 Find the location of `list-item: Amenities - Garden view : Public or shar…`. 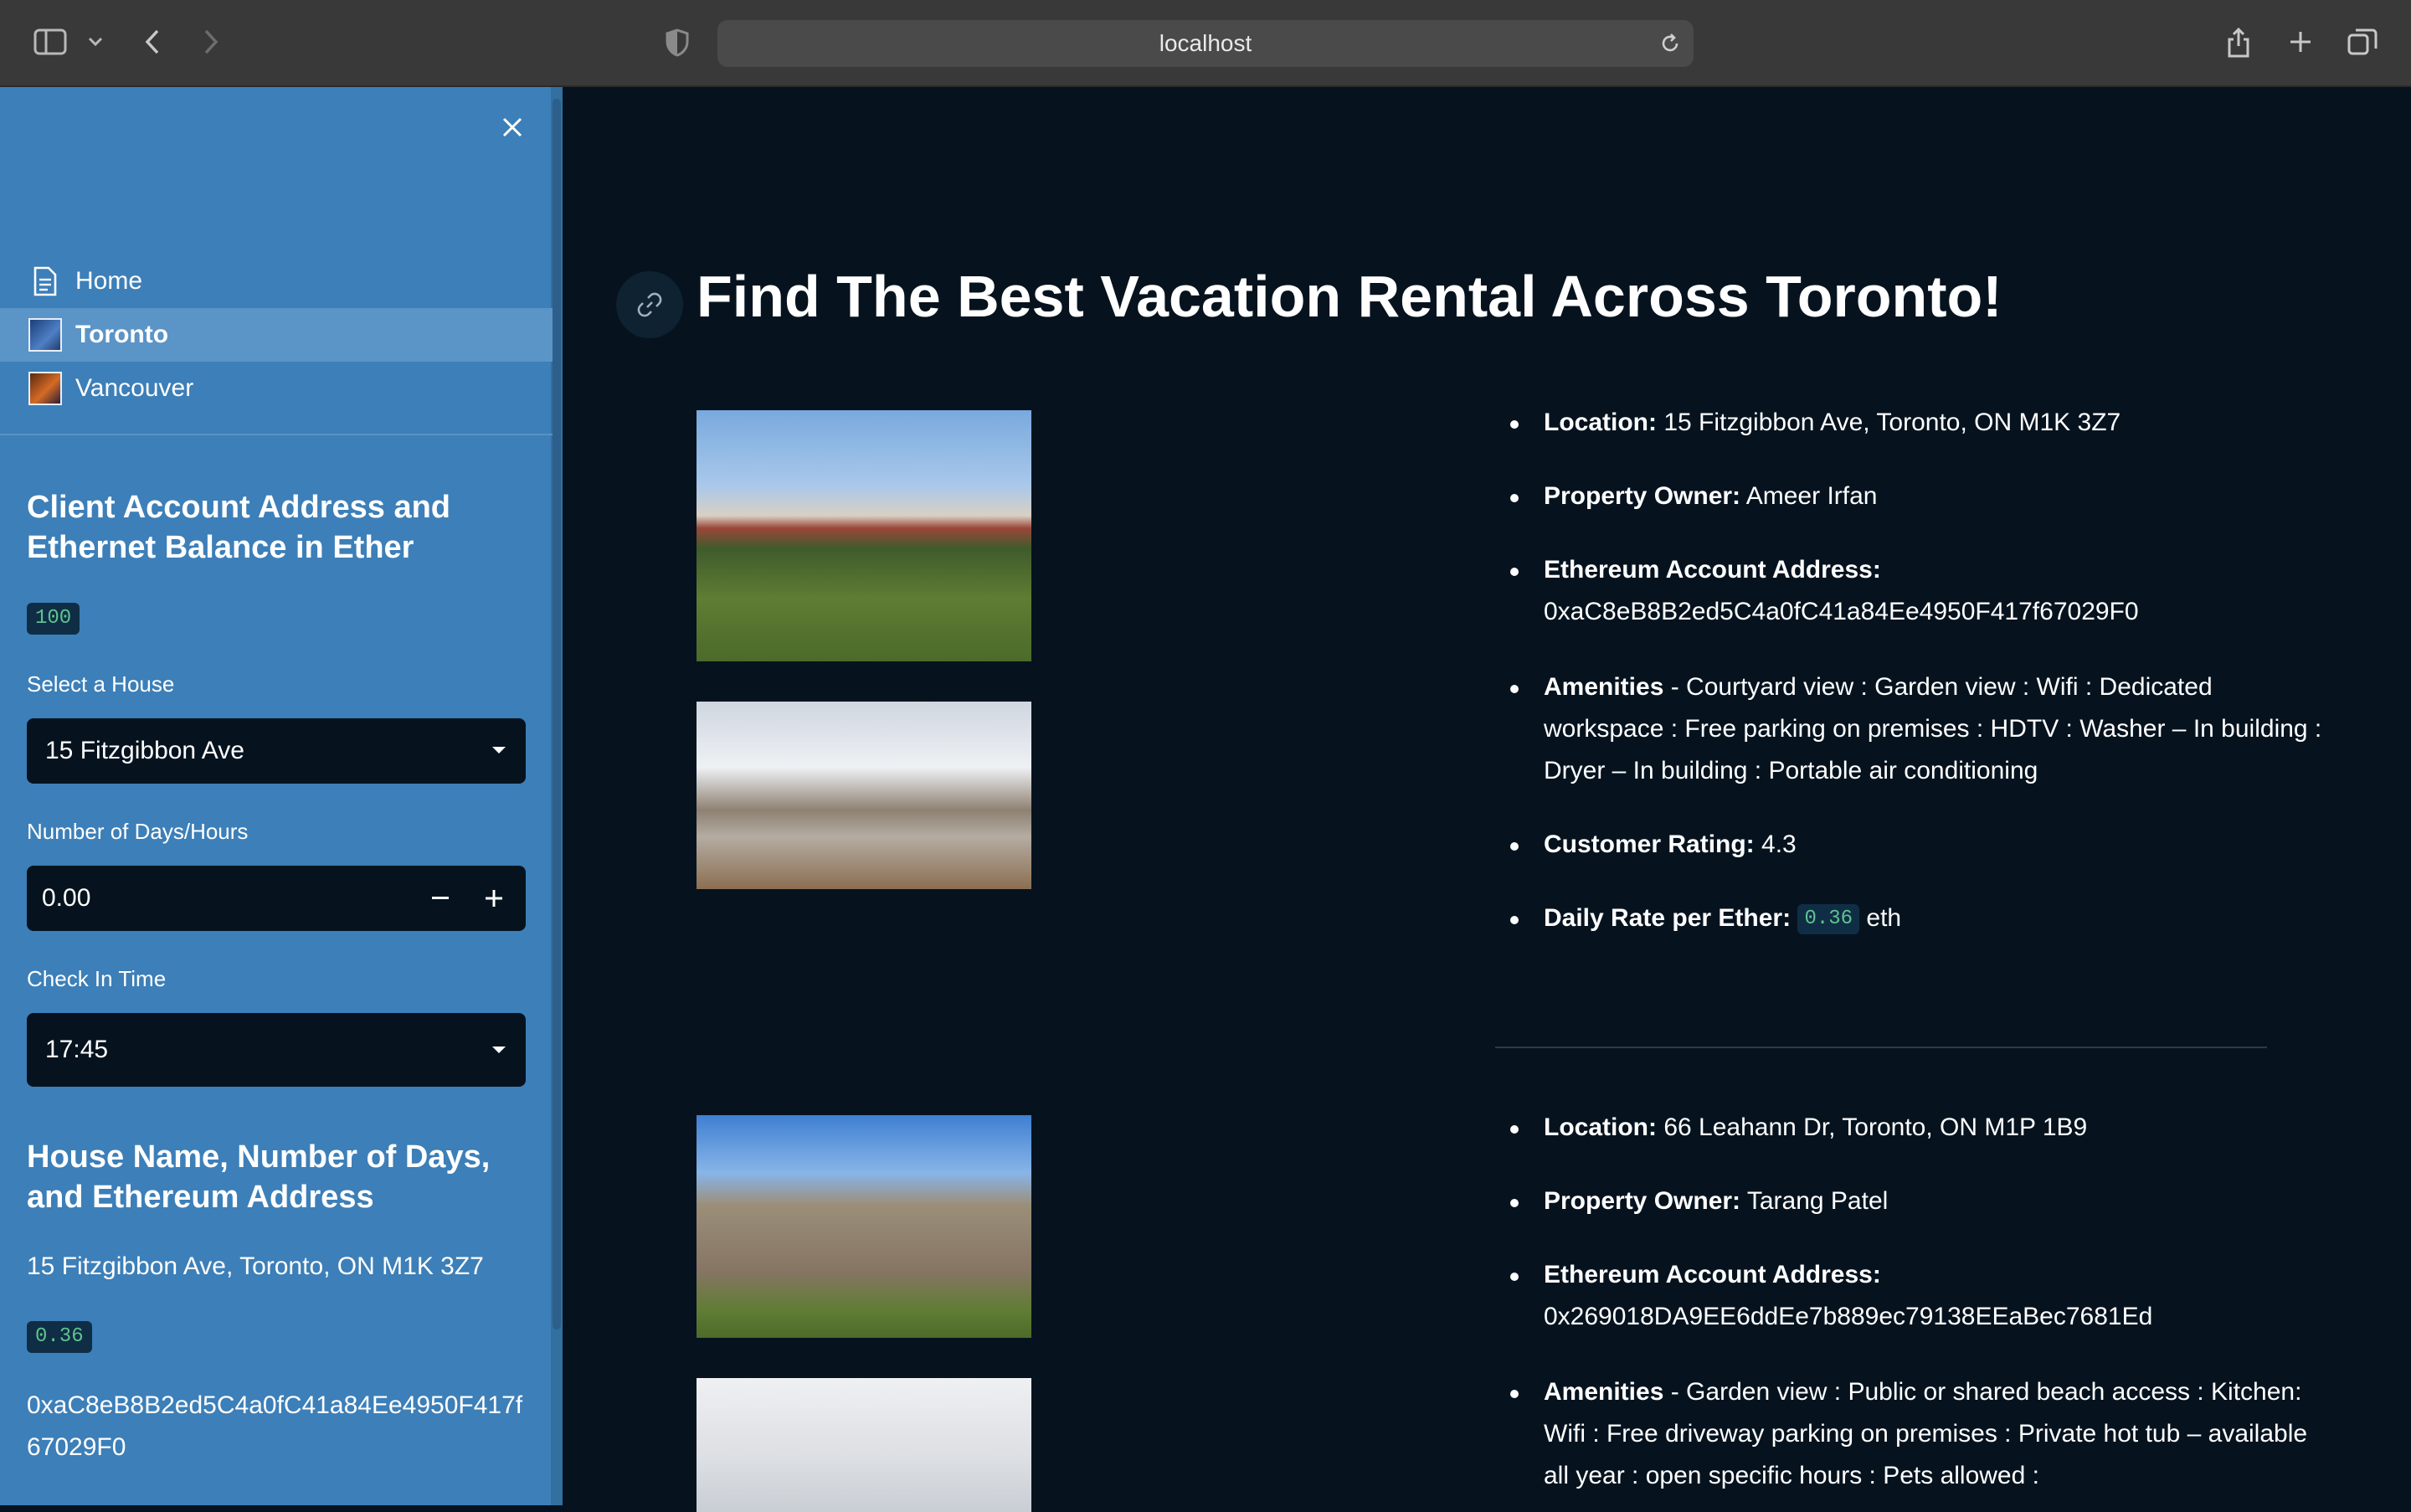

list-item: Amenities - Garden view : Public or shar… is located at coordinates (1920, 1434).